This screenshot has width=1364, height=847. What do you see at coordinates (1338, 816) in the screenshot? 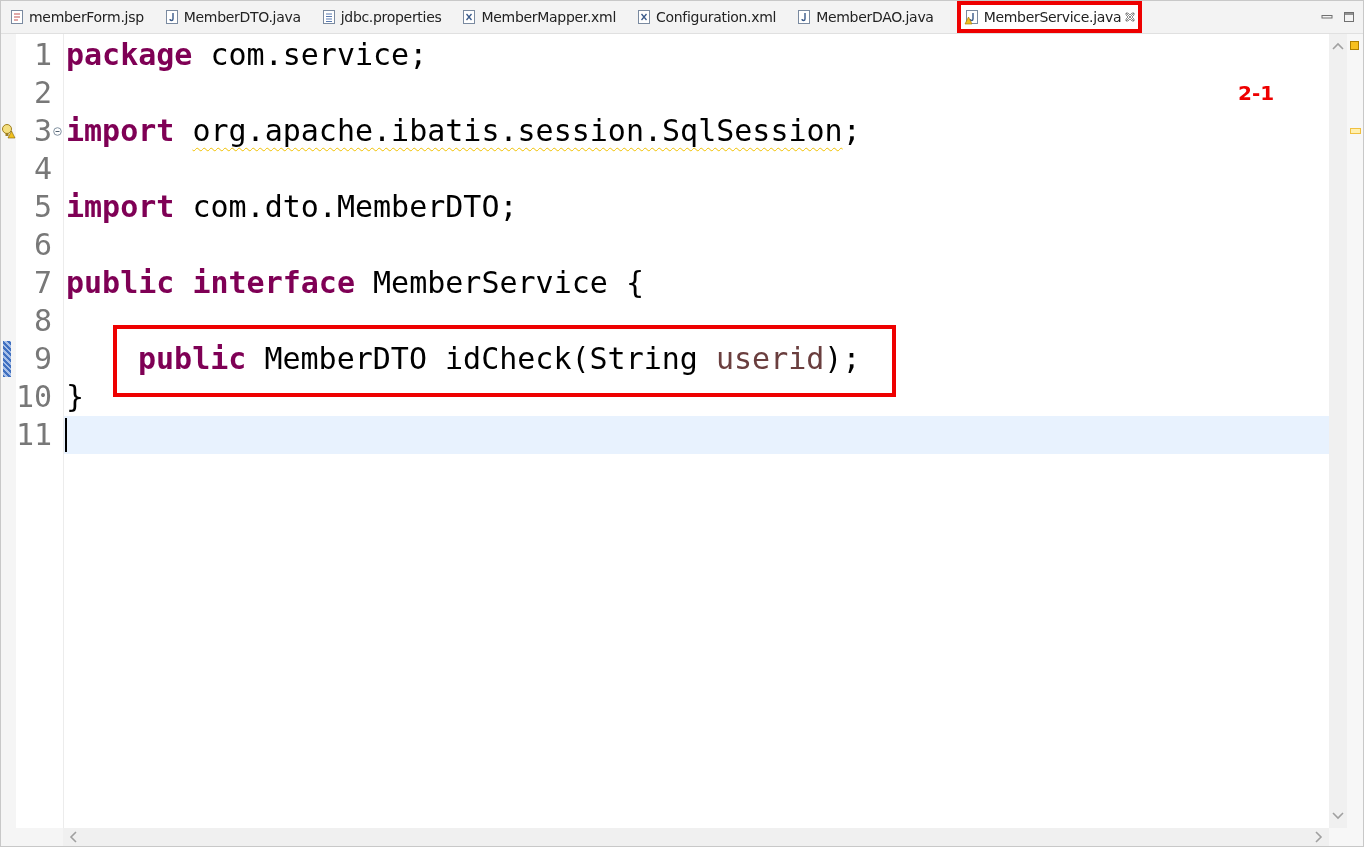
I see `chevron-down-icon` at bounding box center [1338, 816].